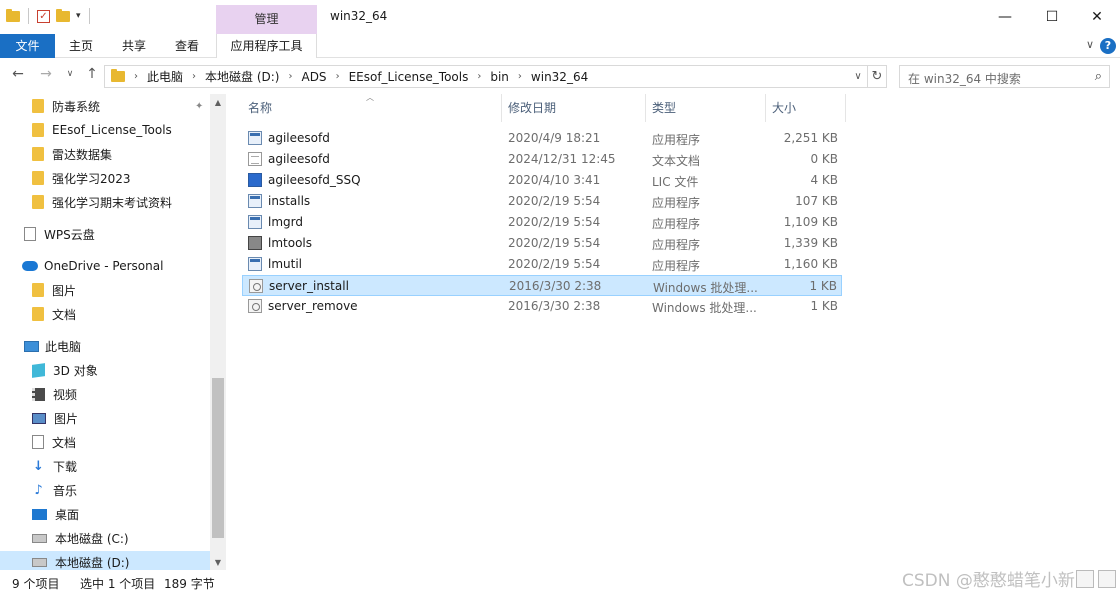 Image resolution: width=1120 pixels, height=596 pixels. What do you see at coordinates (542, 138) in the screenshot?
I see `file-row: agileesofd 2020/4/9 18:21 应用程序 2,251 KB` at bounding box center [542, 138].